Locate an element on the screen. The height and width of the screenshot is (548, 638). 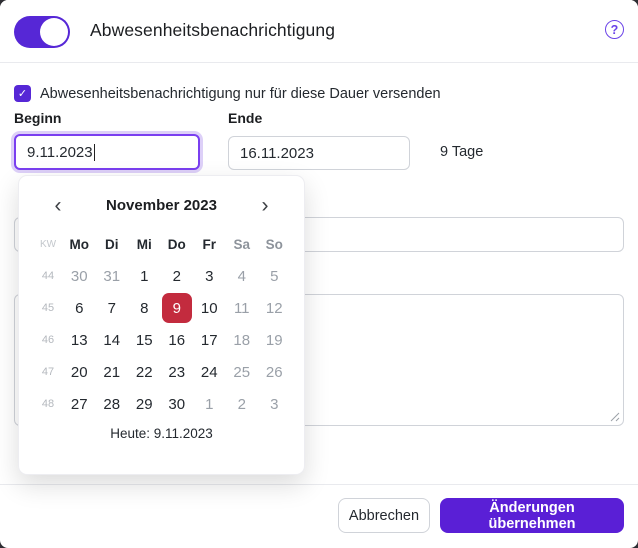
week-number: 48 is located at coordinates (48, 404).